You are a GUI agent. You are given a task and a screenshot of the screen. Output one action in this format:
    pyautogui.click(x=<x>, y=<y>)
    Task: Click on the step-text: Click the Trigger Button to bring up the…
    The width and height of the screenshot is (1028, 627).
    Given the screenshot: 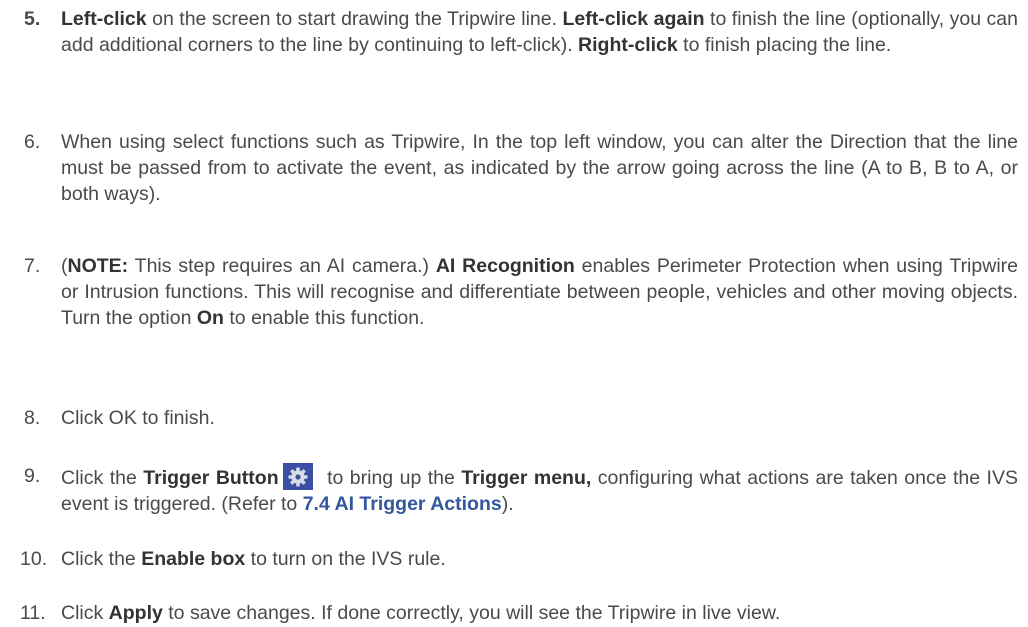 What is the action you would take?
    pyautogui.click(x=519, y=490)
    